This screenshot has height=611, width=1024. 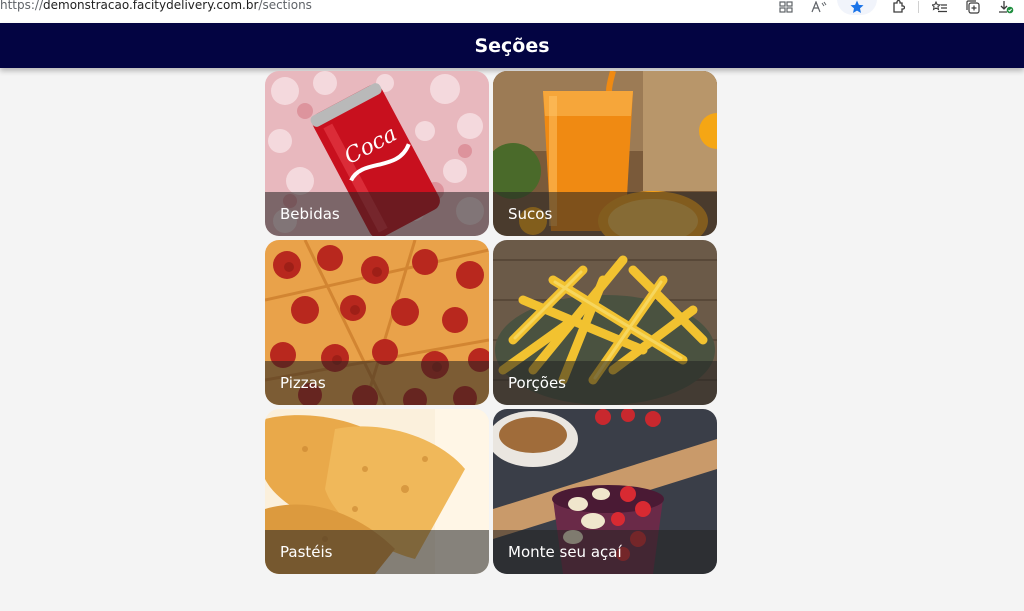 What do you see at coordinates (605, 383) in the screenshot?
I see `section-label-bar: Porções` at bounding box center [605, 383].